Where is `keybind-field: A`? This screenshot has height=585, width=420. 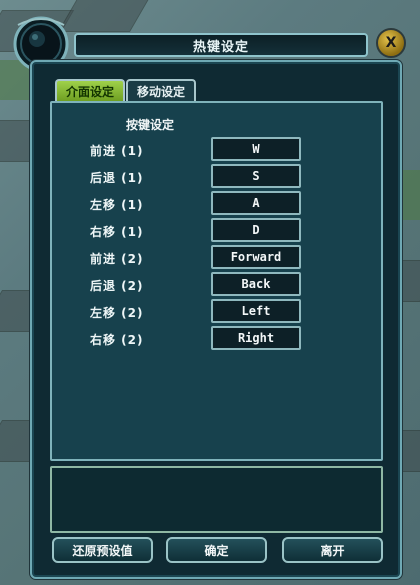 keybind-field: A is located at coordinates (256, 203).